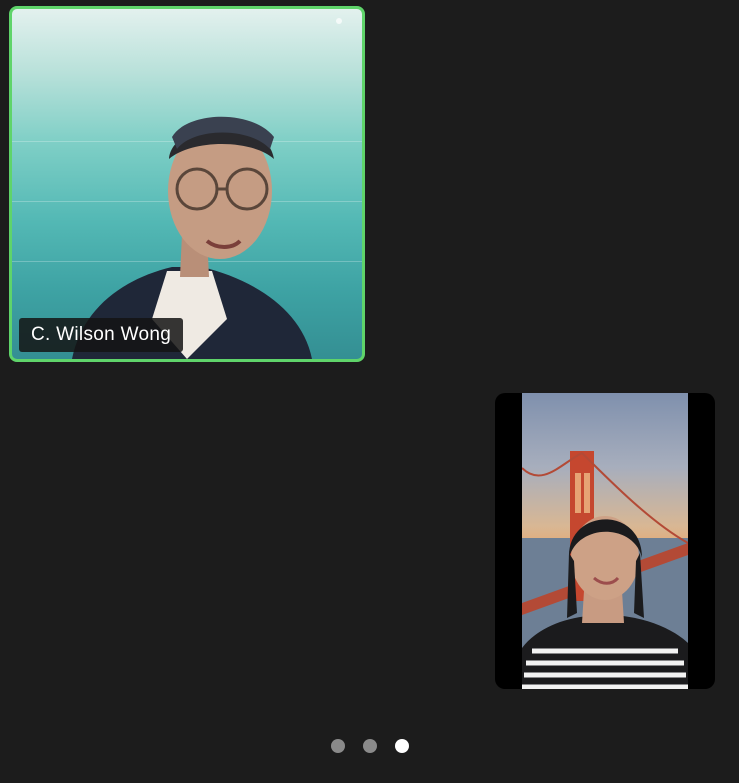 The image size is (739, 783). What do you see at coordinates (101, 335) in the screenshot?
I see `participant-name-label: C. Wilson Wong` at bounding box center [101, 335].